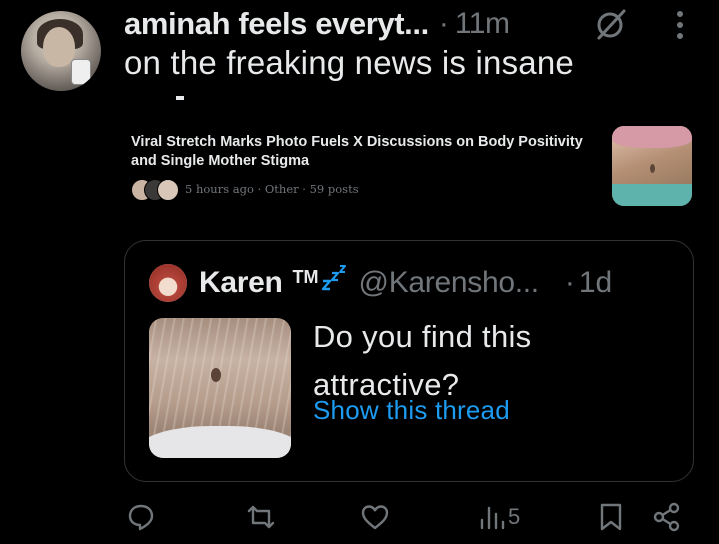 The image size is (719, 544). Describe the element at coordinates (514, 517) in the screenshot. I see `views-count: 5` at that location.